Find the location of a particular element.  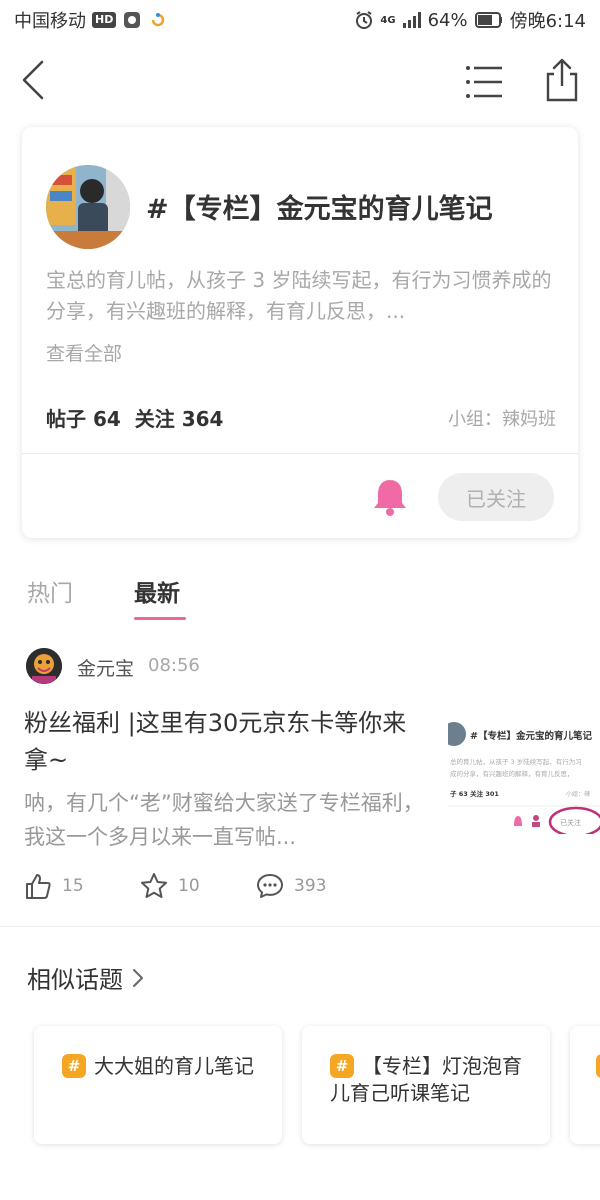

share-icon is located at coordinates (562, 80).